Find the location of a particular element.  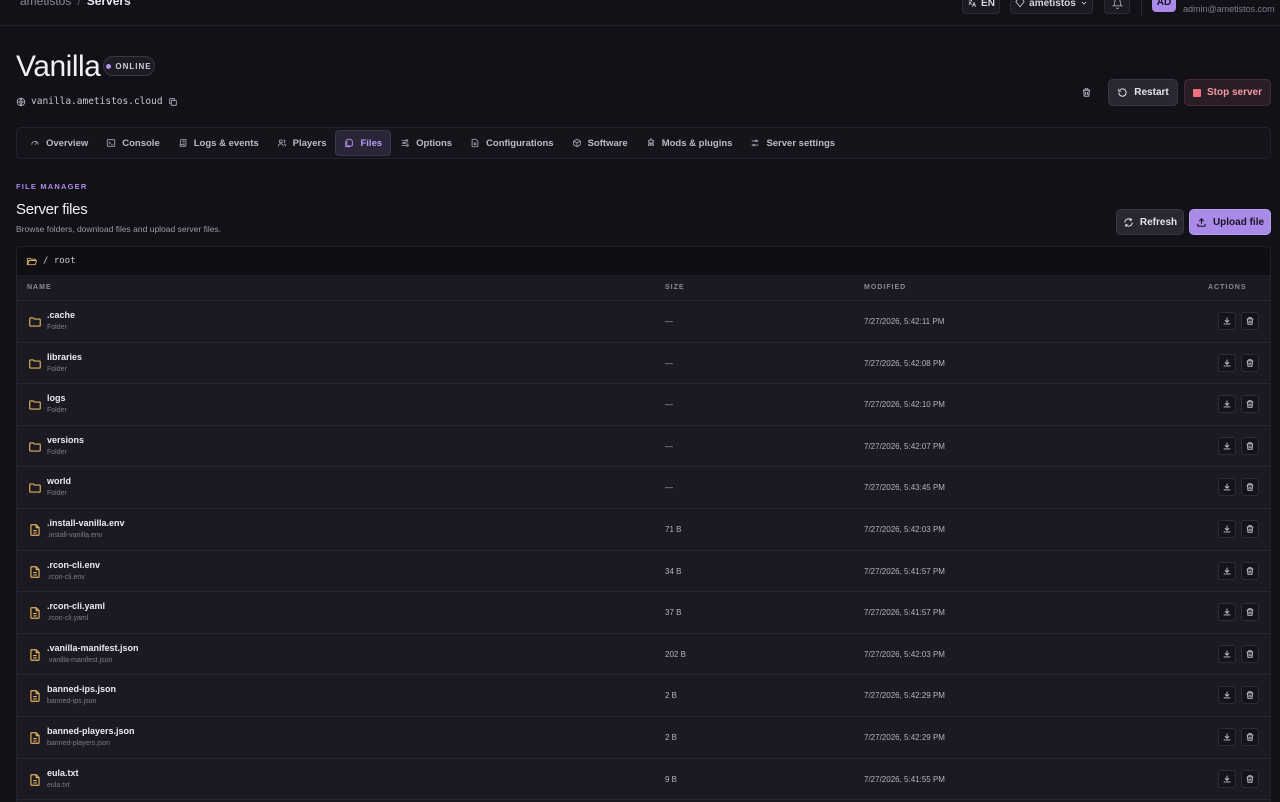

tab-logs-events: Logs & events is located at coordinates (218, 143).